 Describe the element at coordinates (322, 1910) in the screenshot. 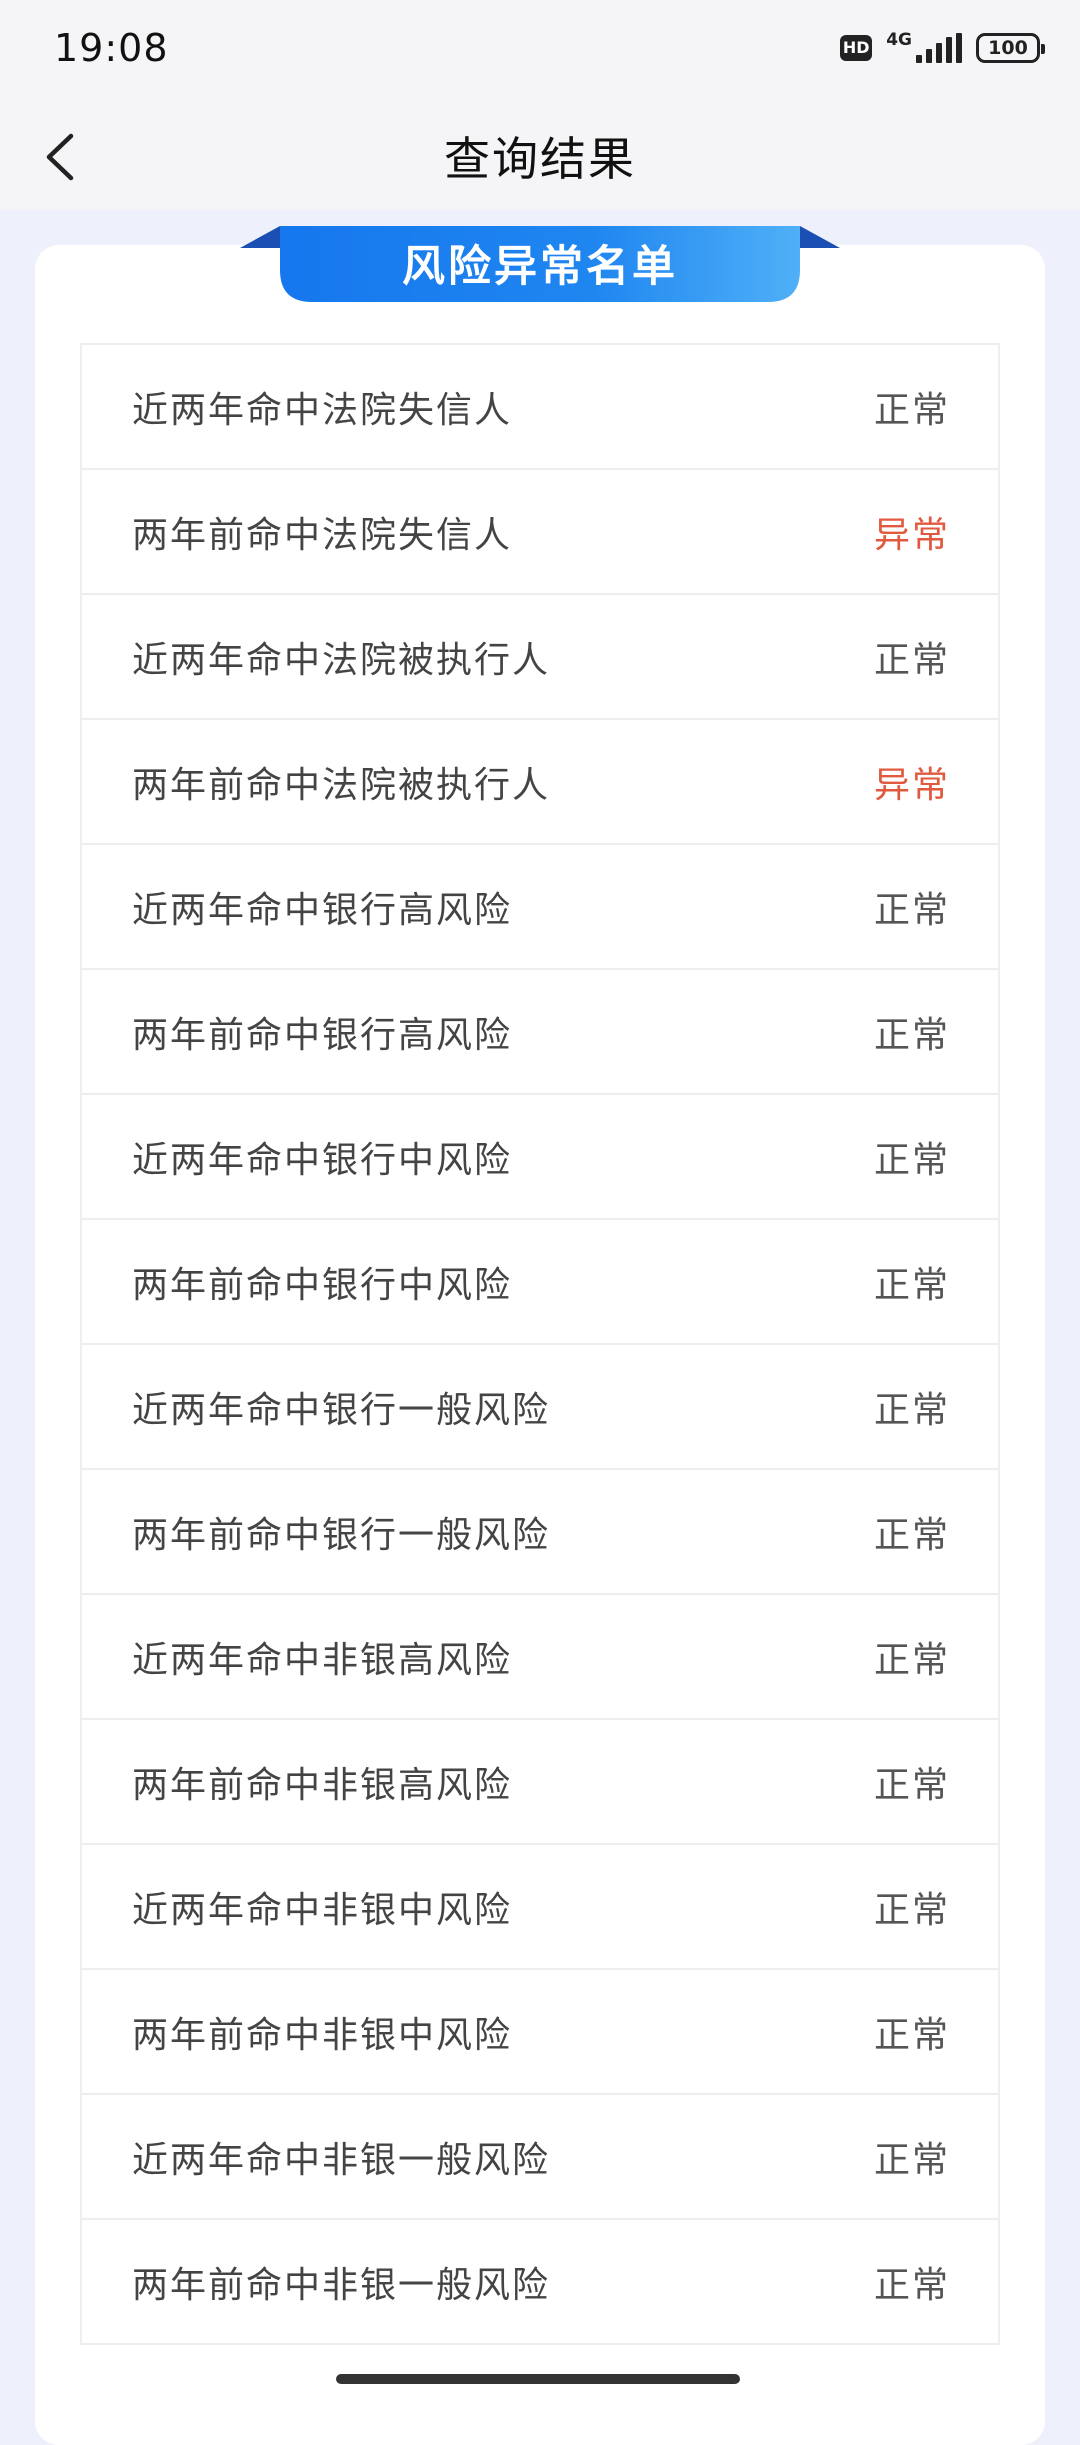

I see `risk-item-label: 近两年命中非银中风险` at that location.